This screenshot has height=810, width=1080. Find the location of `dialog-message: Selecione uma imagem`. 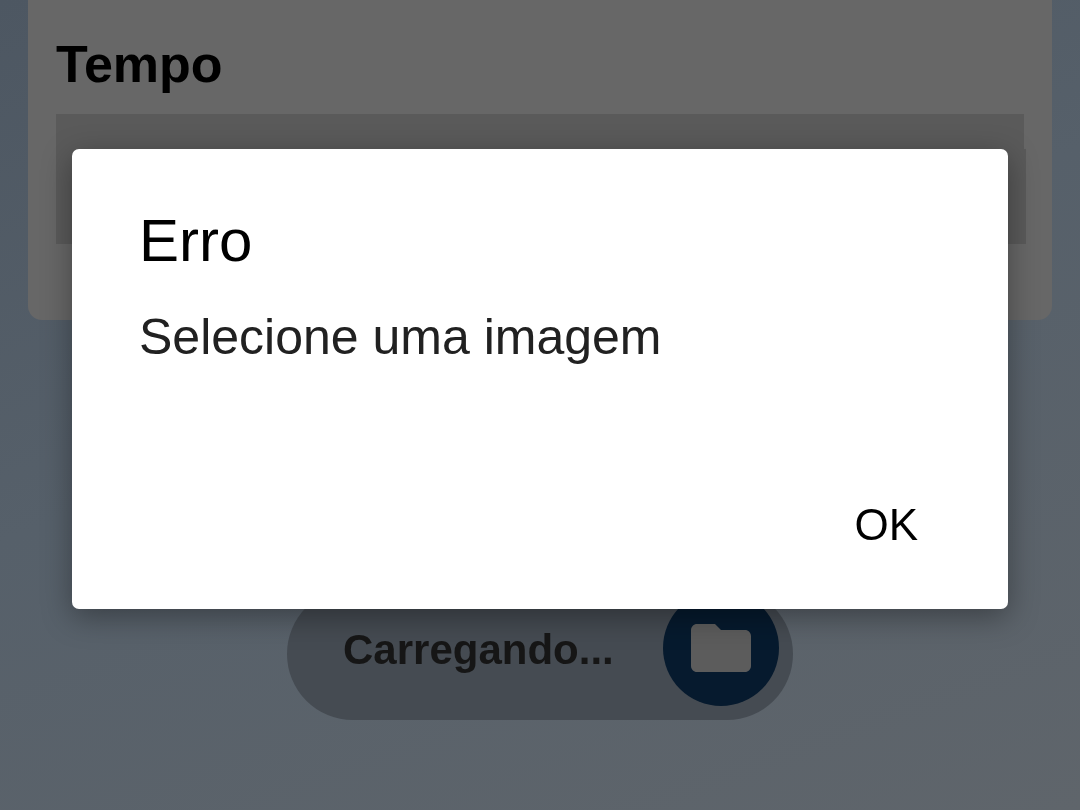

dialog-message: Selecione uma imagem is located at coordinates (401, 337).